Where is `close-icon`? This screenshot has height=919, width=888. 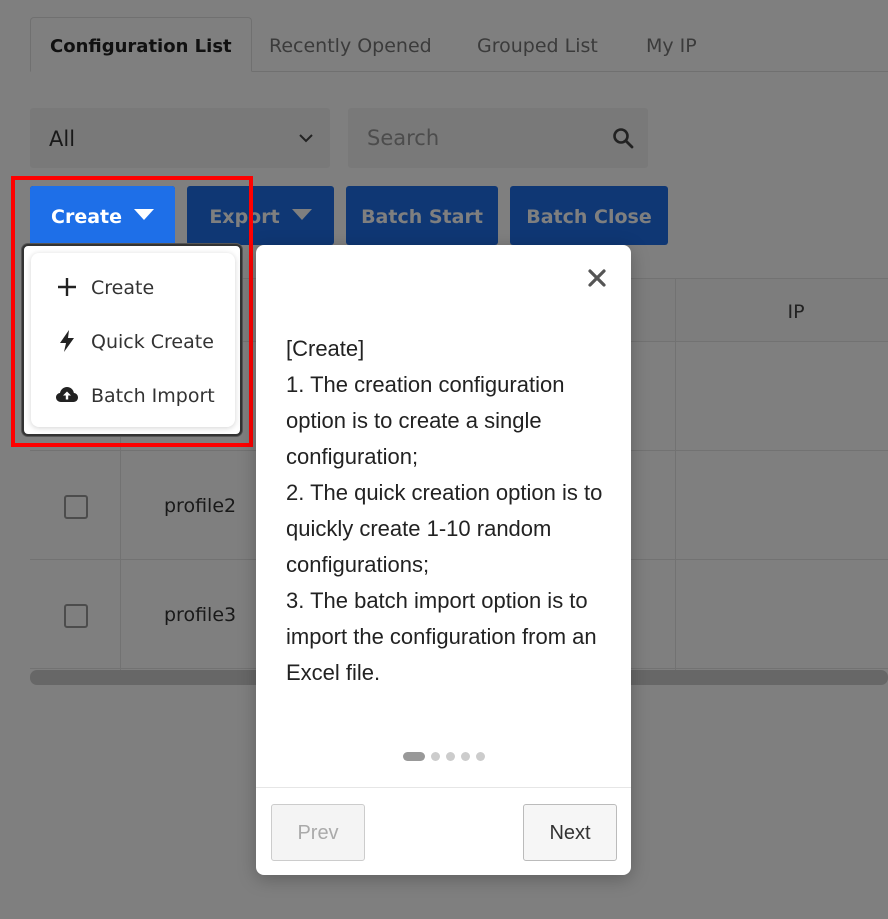 close-icon is located at coordinates (597, 278).